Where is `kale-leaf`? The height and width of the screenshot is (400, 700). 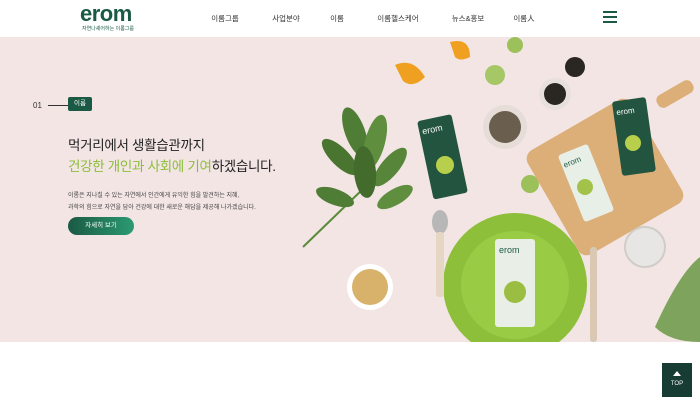 kale-leaf is located at coordinates (677, 299).